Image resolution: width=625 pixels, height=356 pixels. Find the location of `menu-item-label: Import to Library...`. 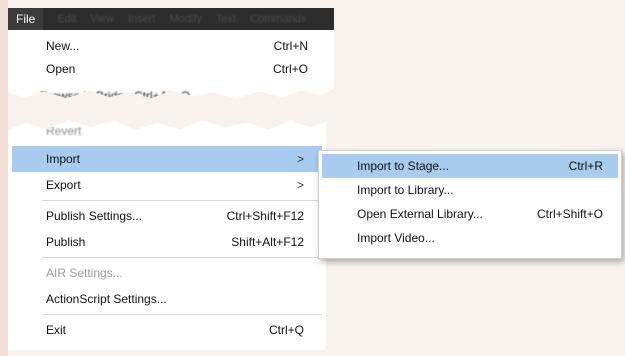

menu-item-label: Import to Library... is located at coordinates (405, 190).